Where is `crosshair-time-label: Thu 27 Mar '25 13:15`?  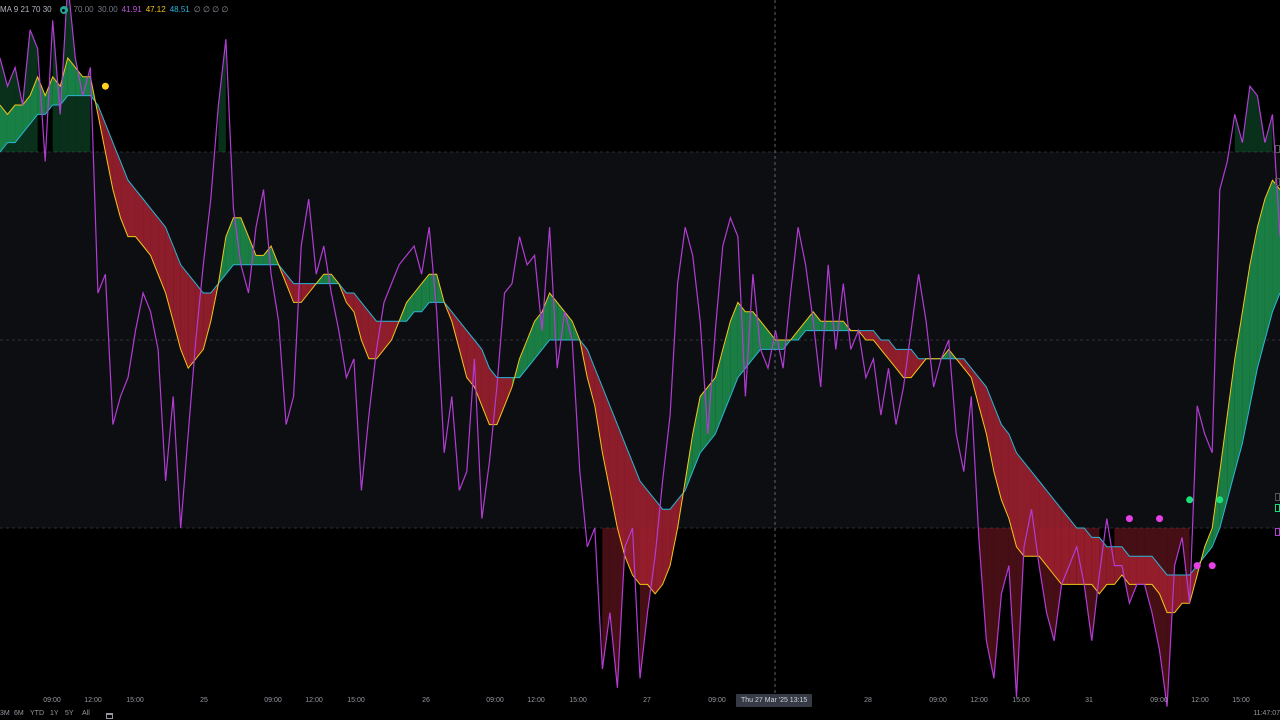 crosshair-time-label: Thu 27 Mar '25 13:15 is located at coordinates (774, 700).